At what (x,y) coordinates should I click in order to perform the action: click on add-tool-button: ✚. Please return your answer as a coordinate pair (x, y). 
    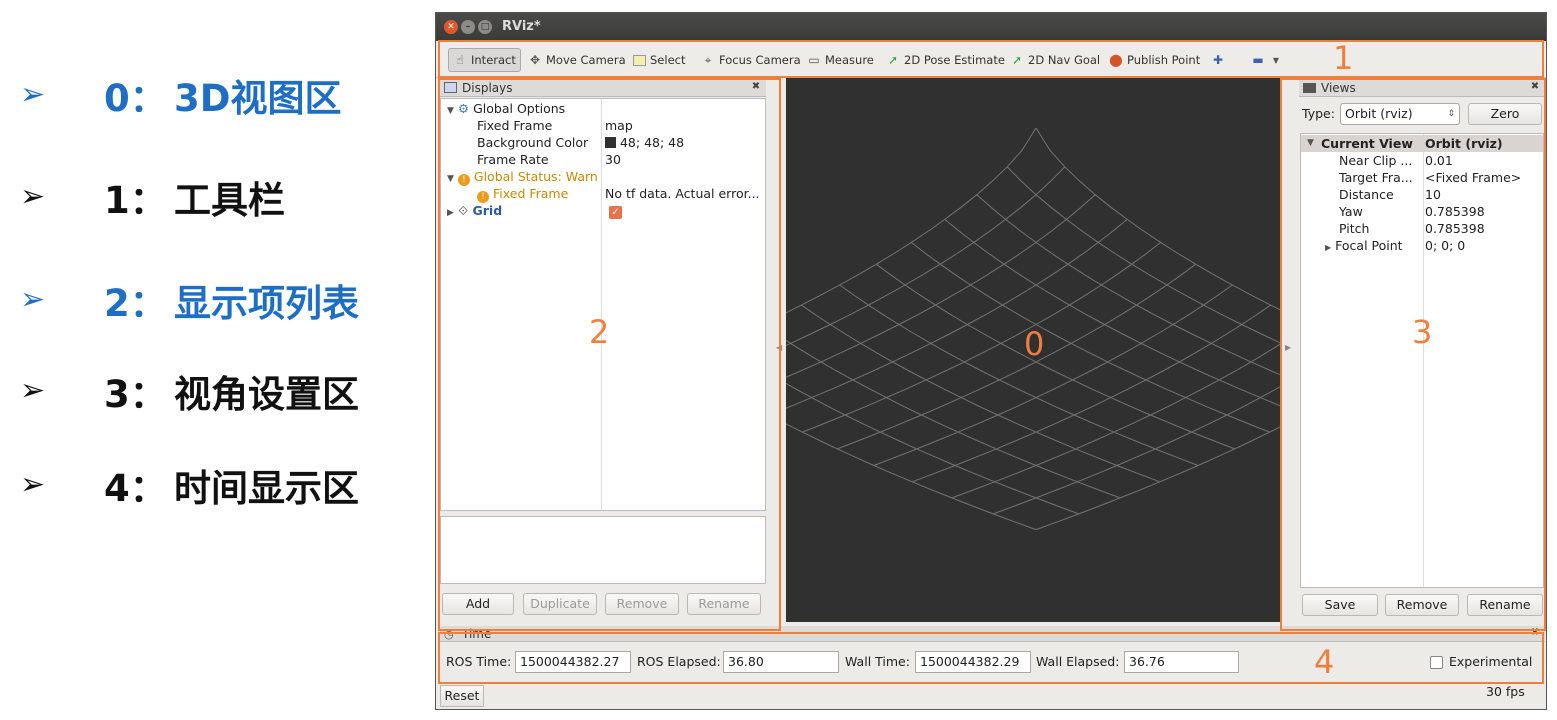
    Looking at the image, I should click on (1218, 60).